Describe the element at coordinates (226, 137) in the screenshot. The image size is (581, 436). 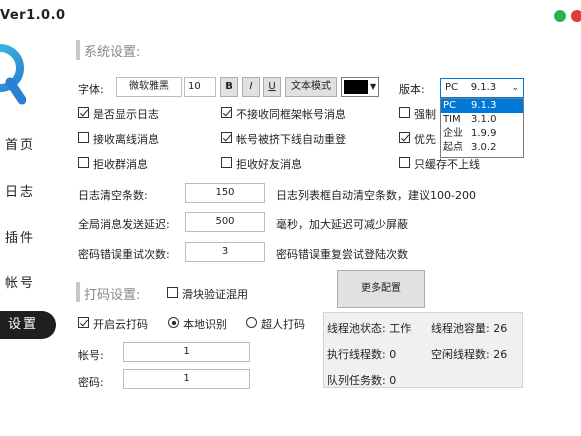
I see `auto-relogin-checkbox` at that location.